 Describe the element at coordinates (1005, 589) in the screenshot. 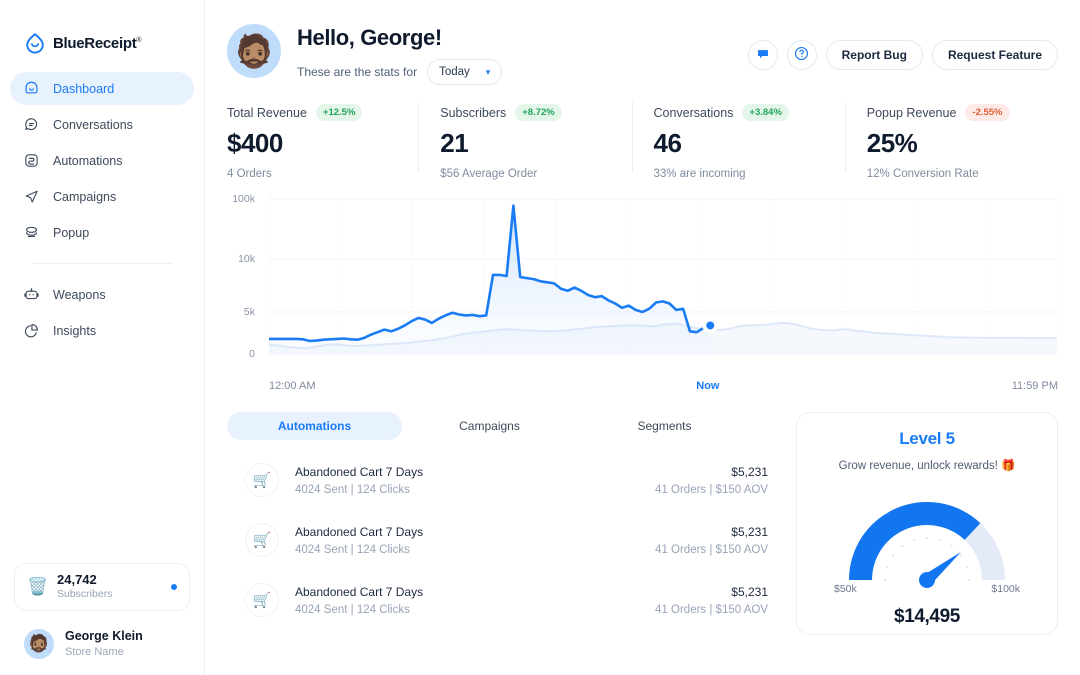

I see `gauge-max-label: $100k` at that location.